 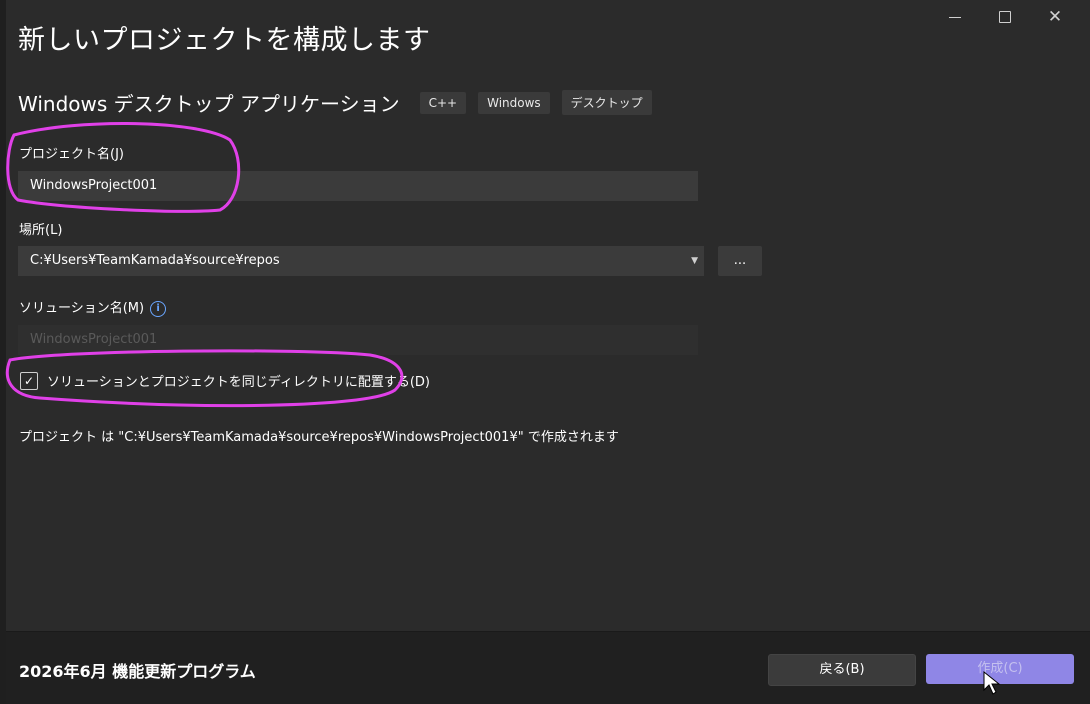 I want to click on same-directory-checkbox: ✓, so click(x=29, y=380).